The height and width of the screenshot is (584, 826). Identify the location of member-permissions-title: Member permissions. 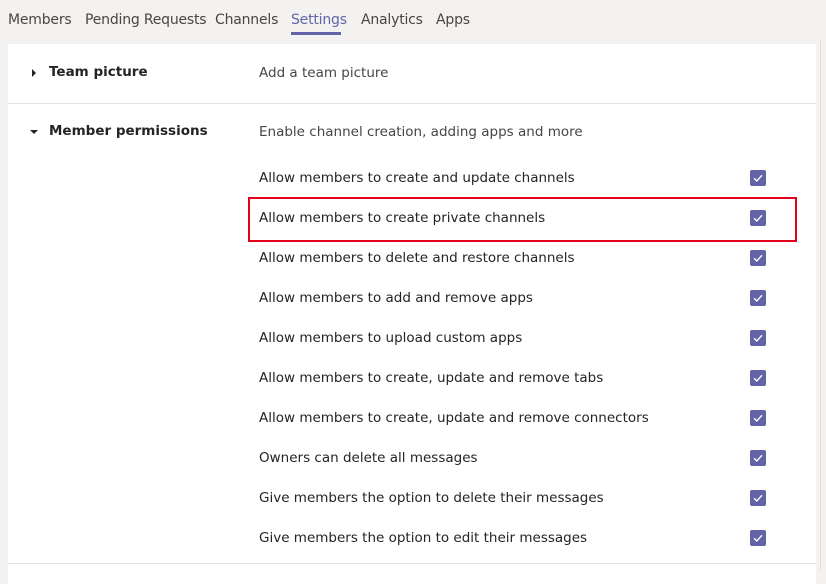
(128, 131).